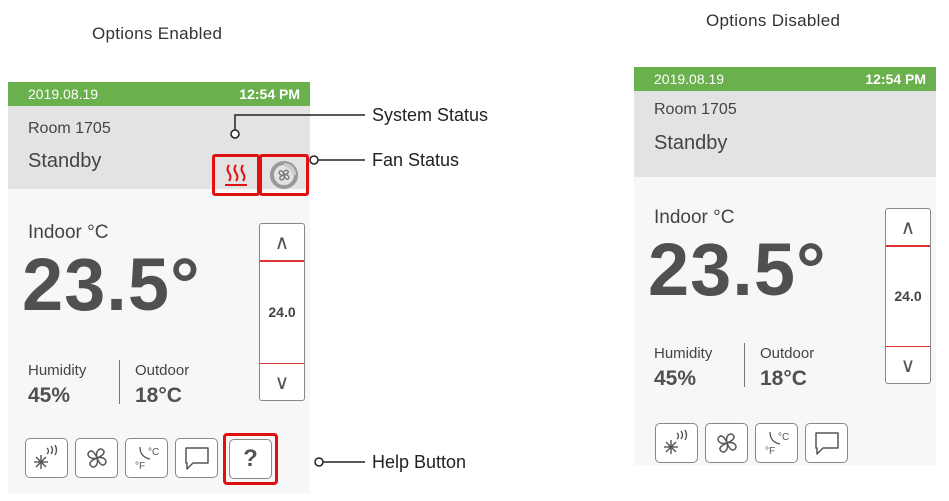  What do you see at coordinates (895, 79) in the screenshot?
I see `time-label: 12:54 PM` at bounding box center [895, 79].